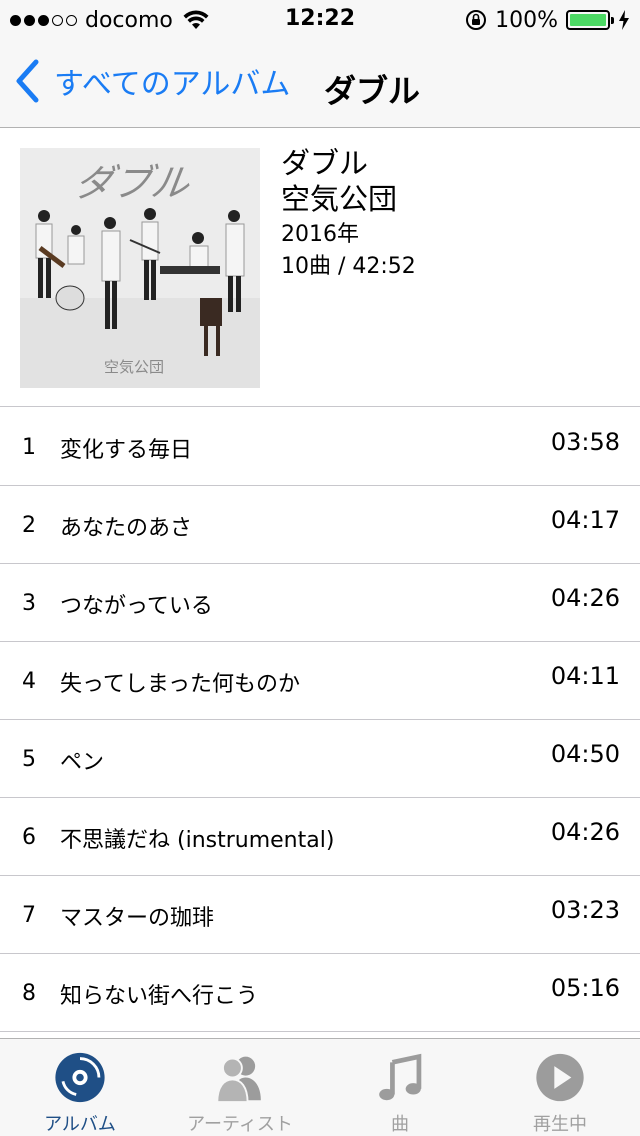  What do you see at coordinates (29, 447) in the screenshot?
I see `track-number: 1` at bounding box center [29, 447].